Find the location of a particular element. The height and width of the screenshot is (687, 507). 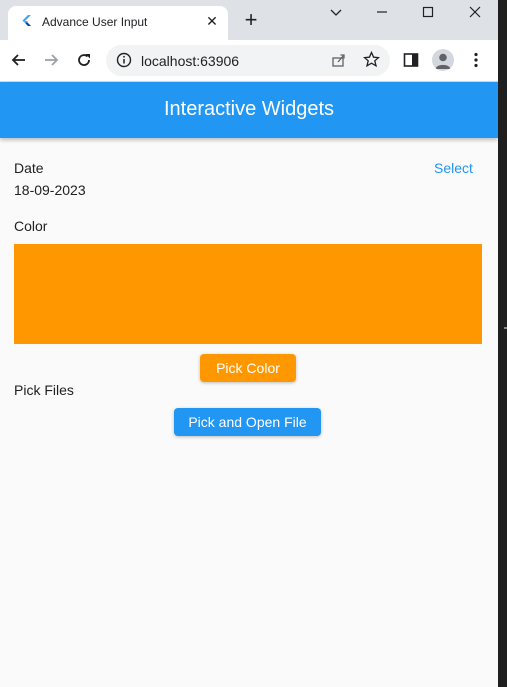

close-tab-icon: ✕ is located at coordinates (212, 21).